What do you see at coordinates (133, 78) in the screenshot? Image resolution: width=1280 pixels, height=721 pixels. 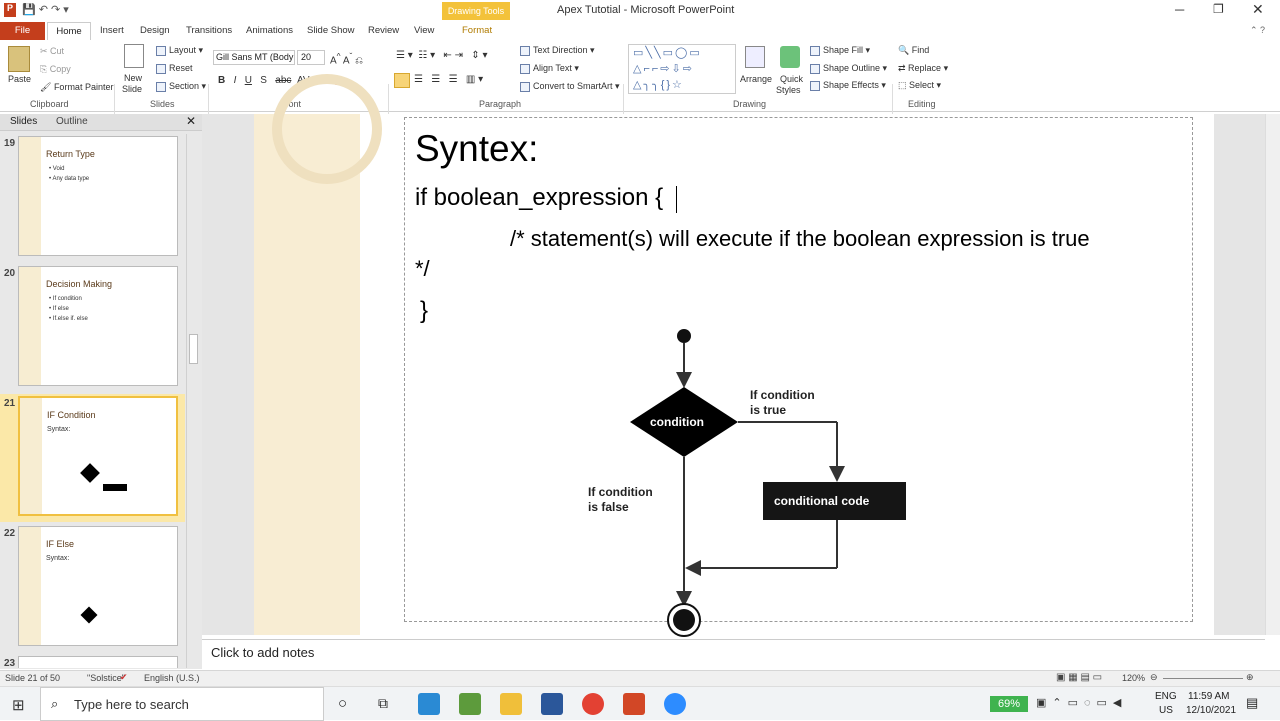 I see `new-slide-label: New` at bounding box center [133, 78].